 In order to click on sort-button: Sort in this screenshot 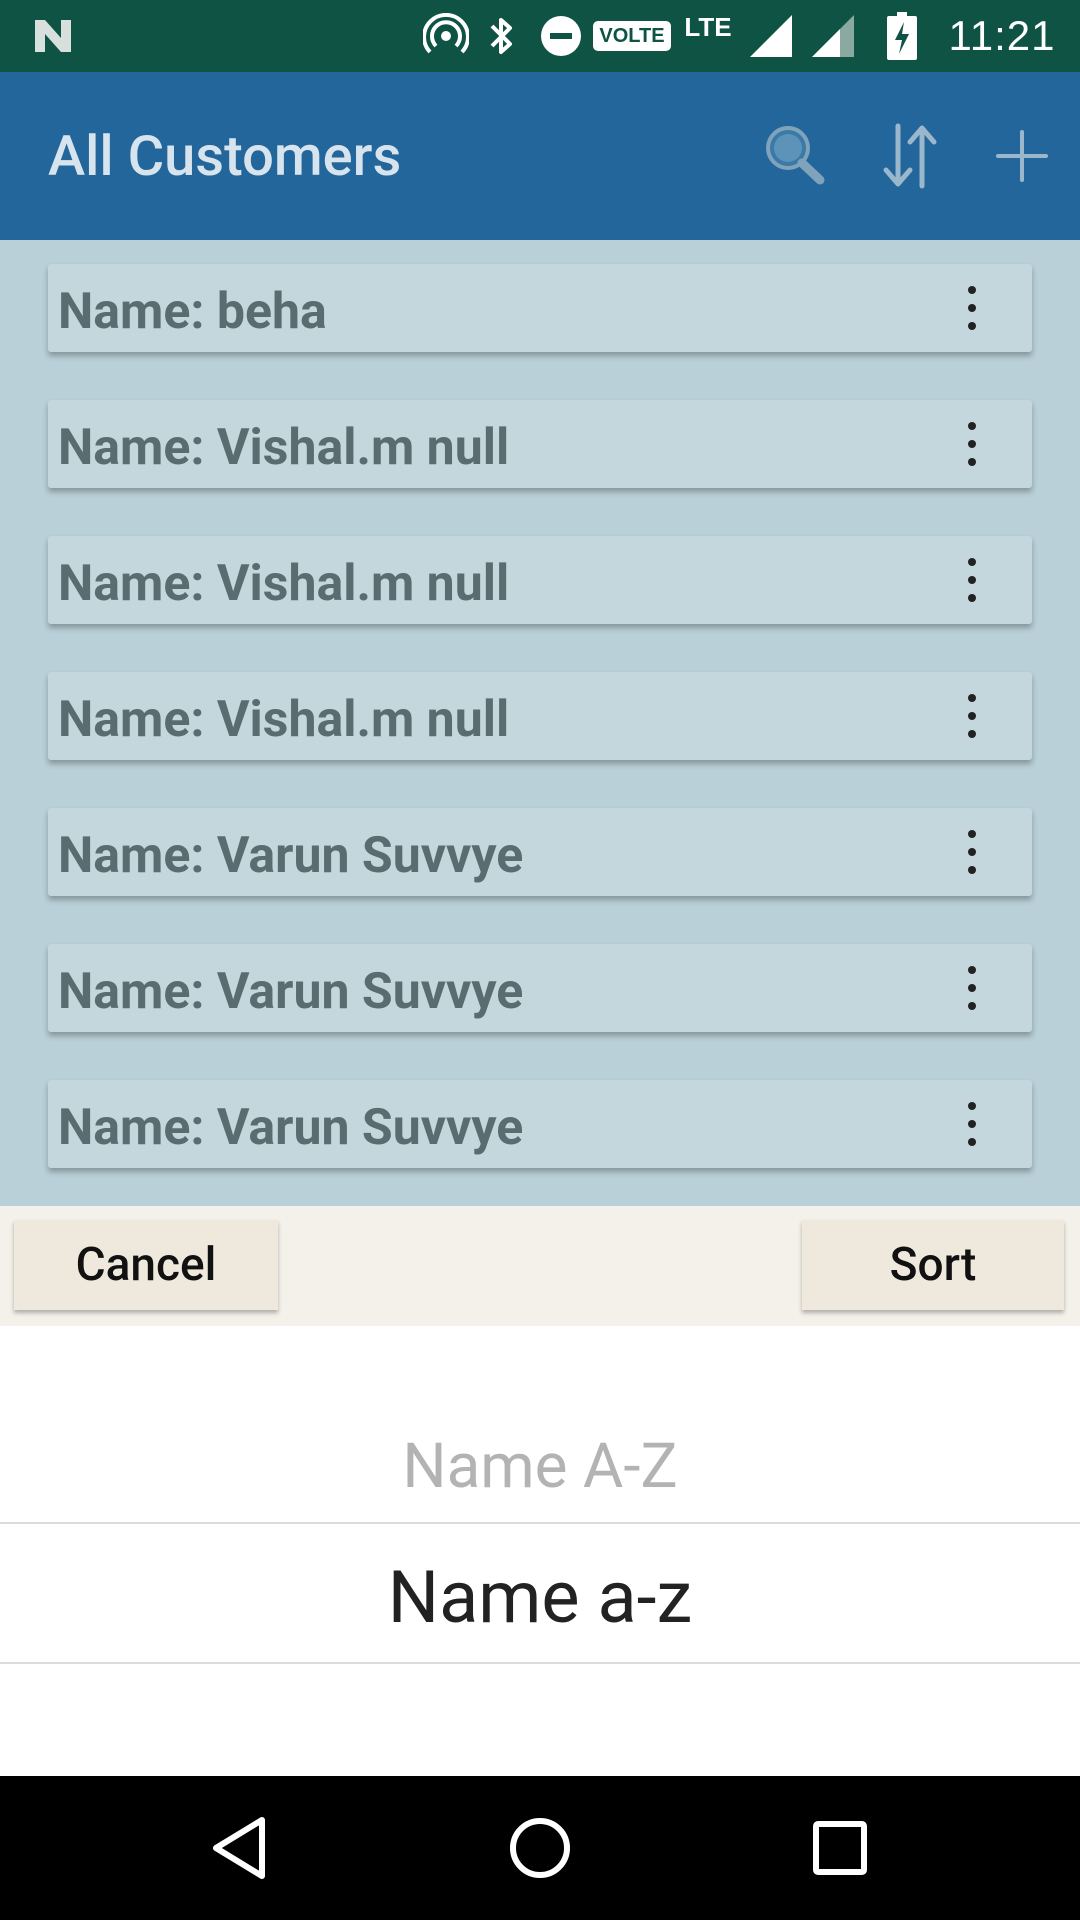, I will do `click(933, 1265)`.